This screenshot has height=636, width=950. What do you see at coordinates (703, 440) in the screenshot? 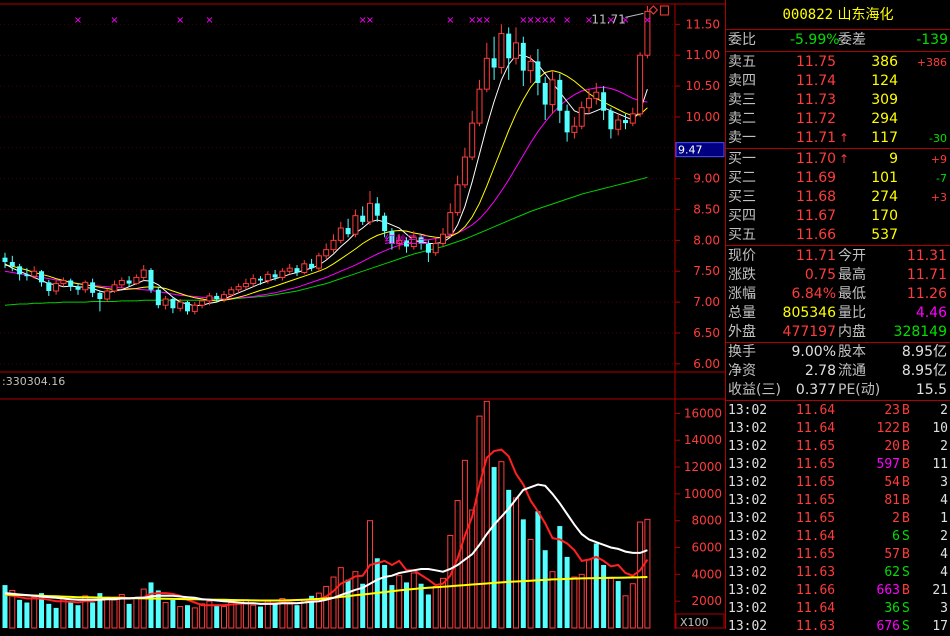
I see `volume-tick-label: 14000` at bounding box center [703, 440].